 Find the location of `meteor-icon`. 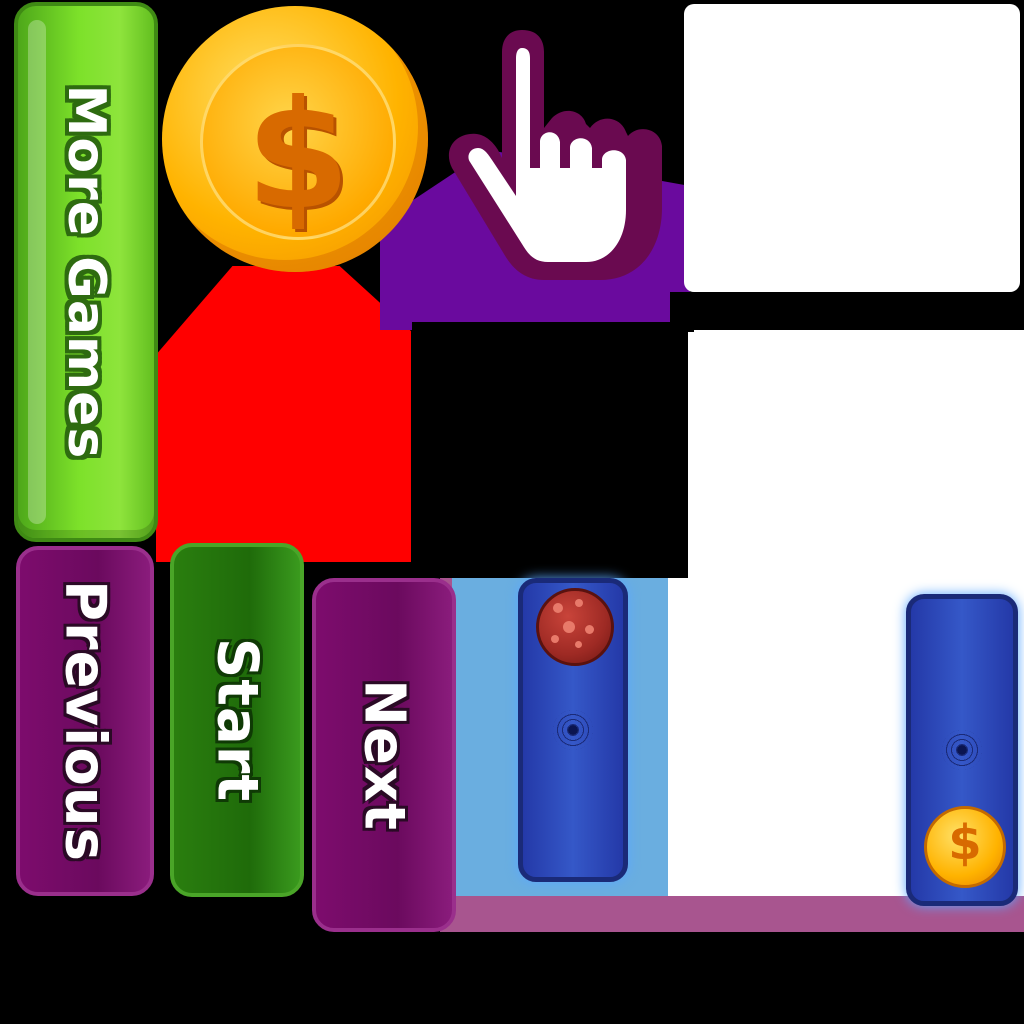

meteor-icon is located at coordinates (575, 627).